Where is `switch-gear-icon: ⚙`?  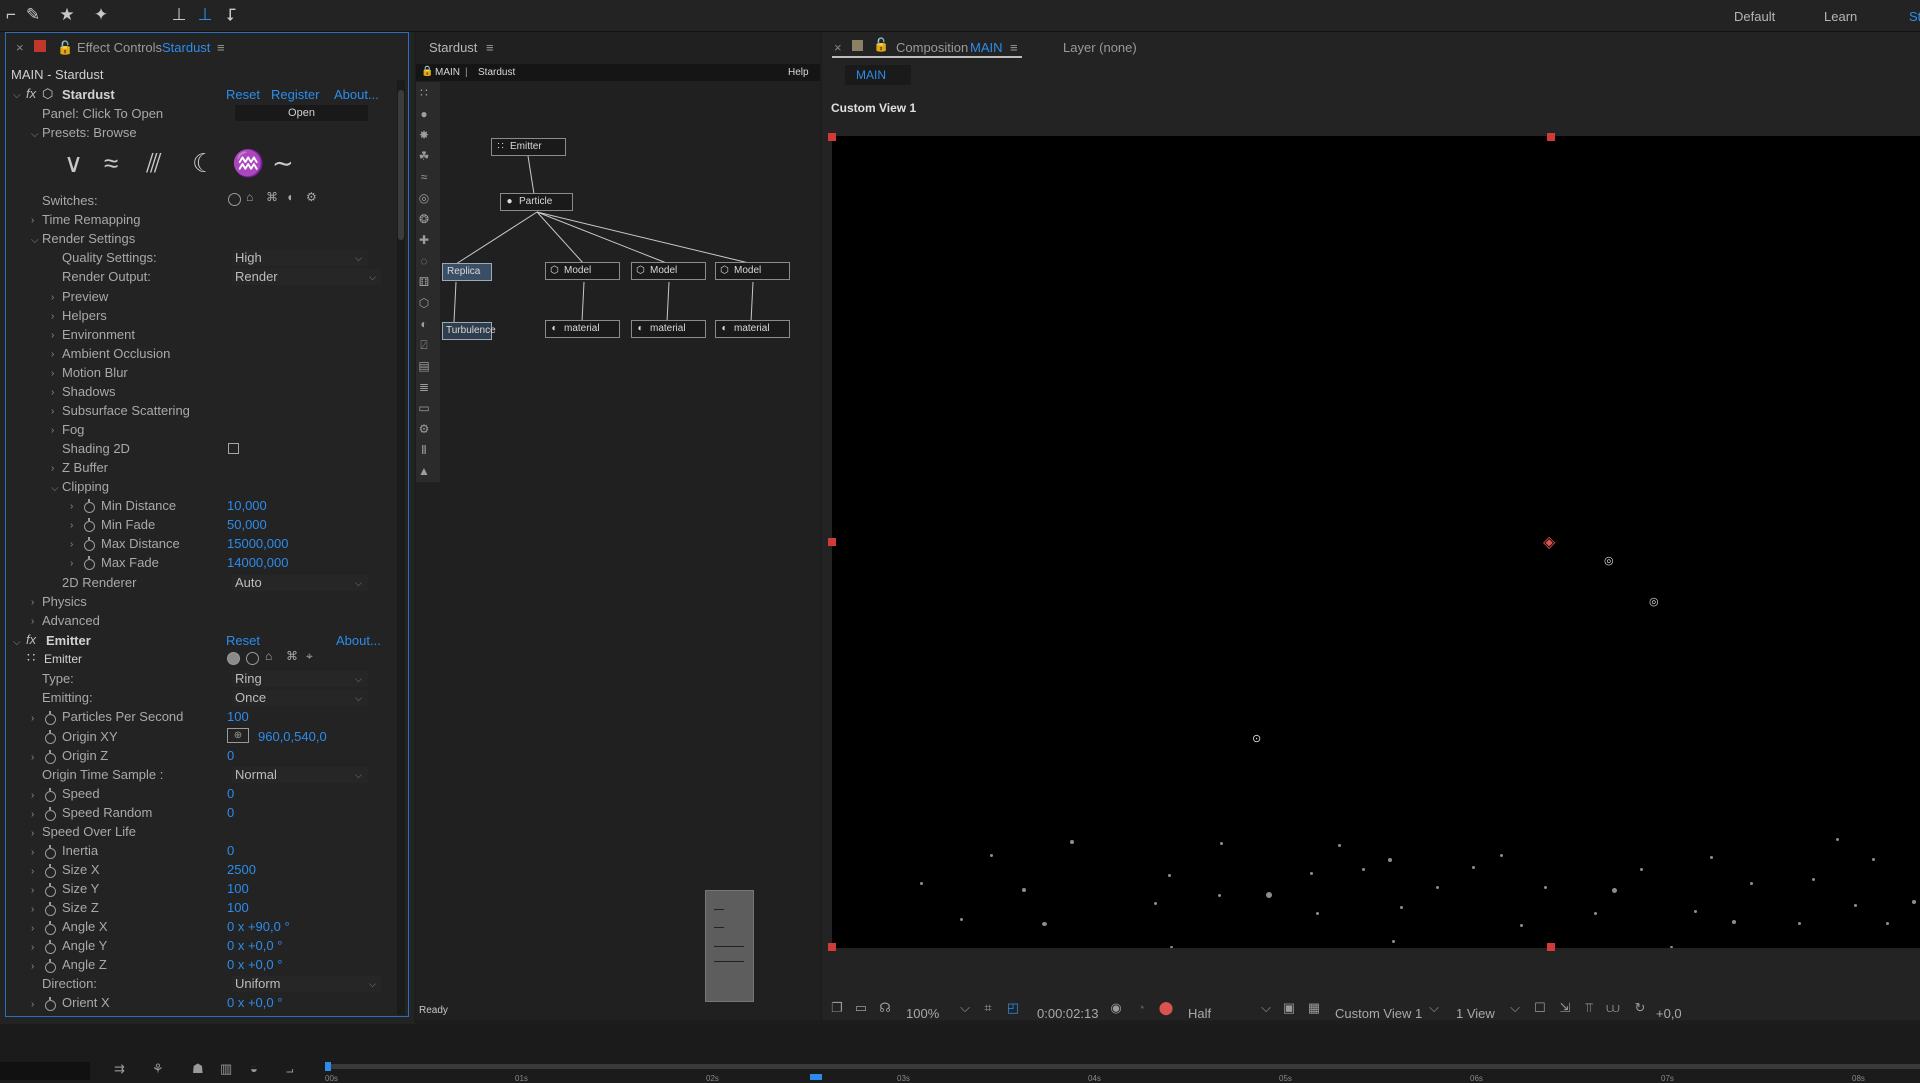 switch-gear-icon: ⚙ is located at coordinates (311, 197).